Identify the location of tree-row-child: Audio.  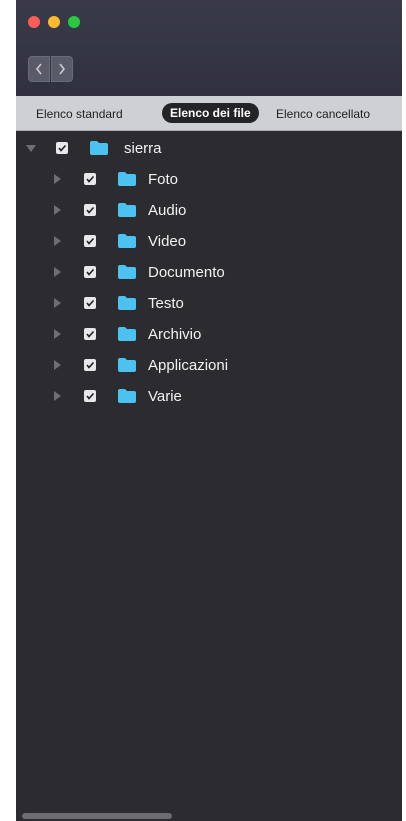
(209, 210).